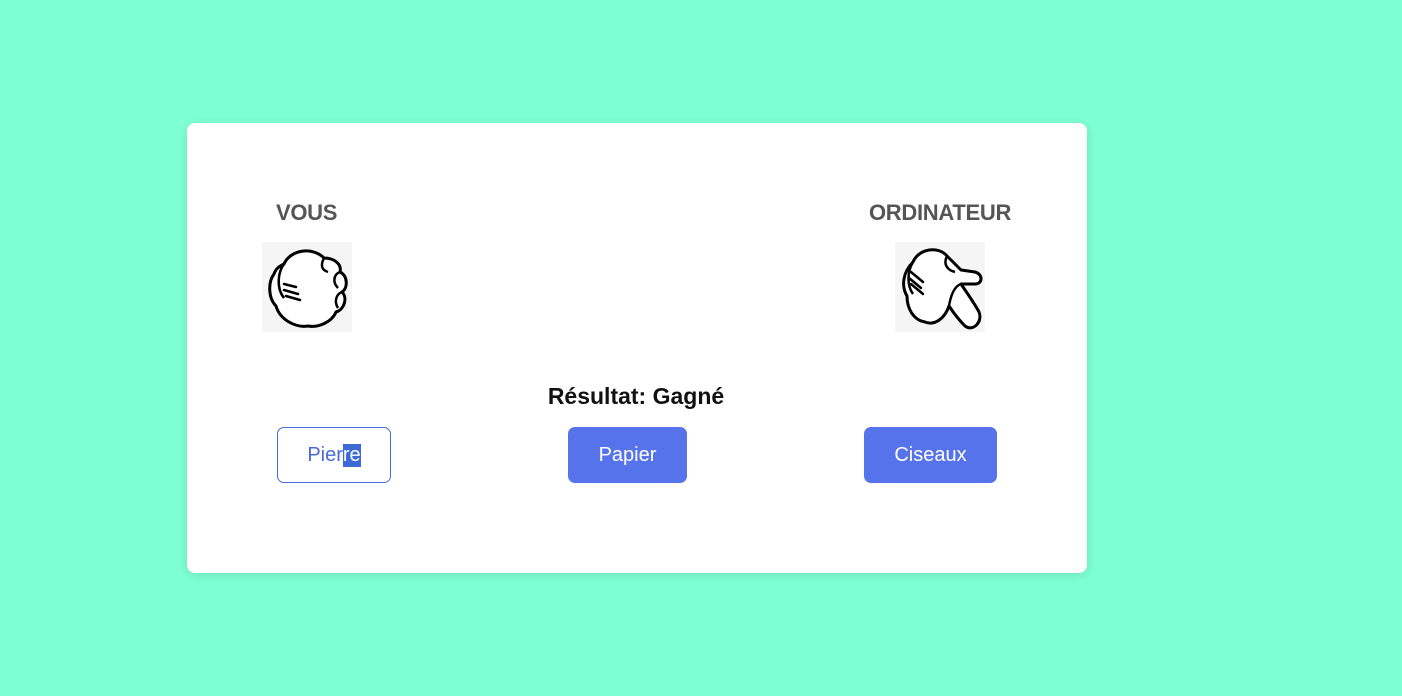 The image size is (1402, 696). Describe the element at coordinates (325, 454) in the screenshot. I see `rock-button-label: Pier` at that location.